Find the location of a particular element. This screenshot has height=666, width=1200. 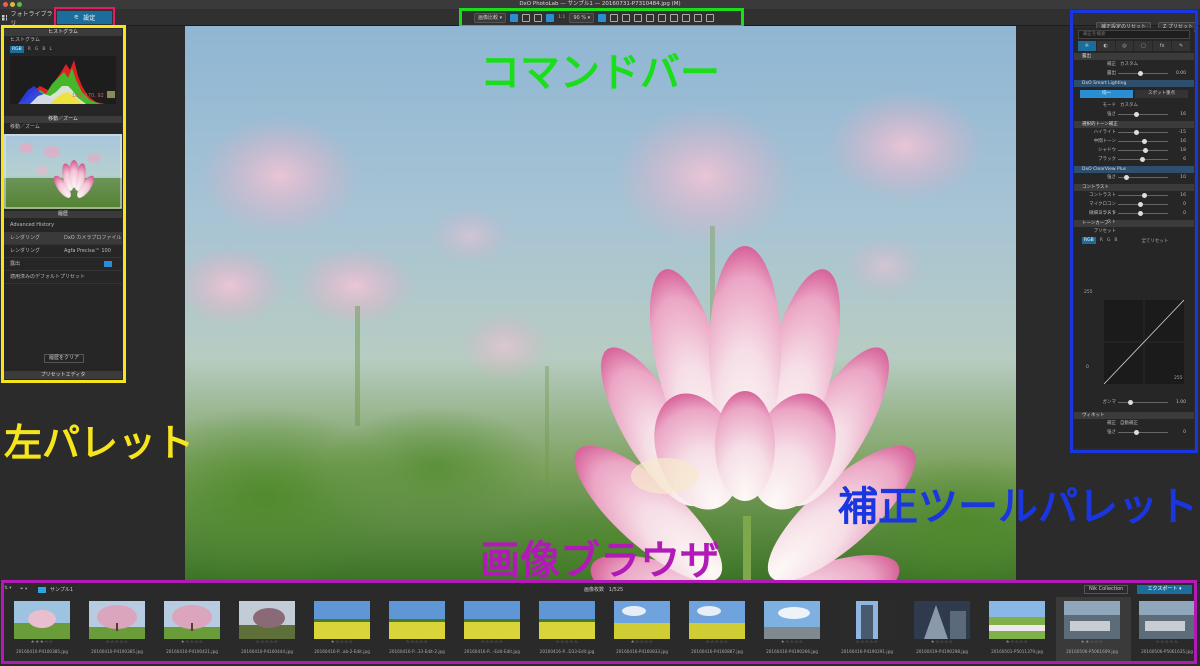

left-palette-highlight is located at coordinates (63, 204).